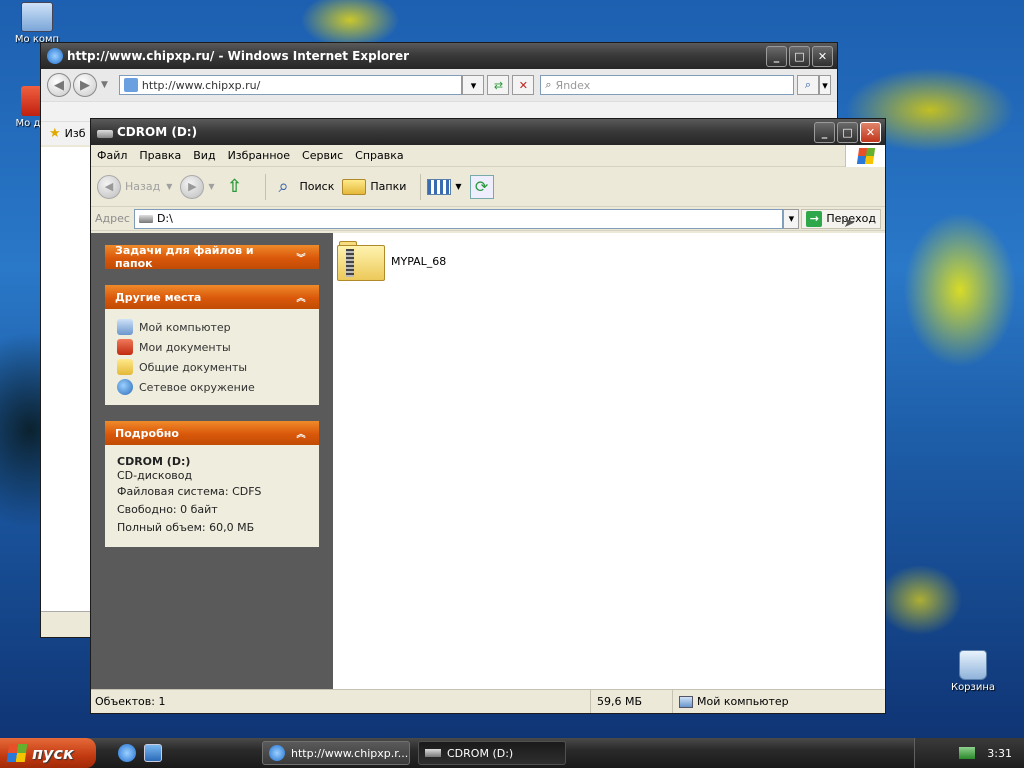  What do you see at coordinates (185, 327) in the screenshot?
I see `place-label: Мой компьютер` at bounding box center [185, 327].